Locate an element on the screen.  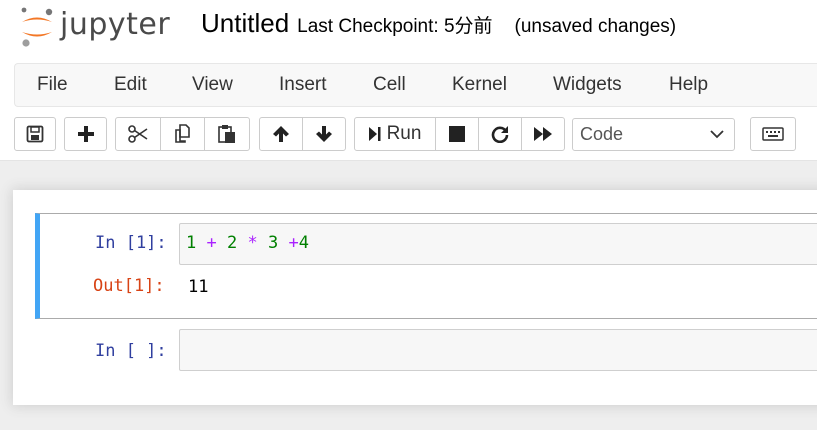
menu-insert: Insert is located at coordinates (303, 85).